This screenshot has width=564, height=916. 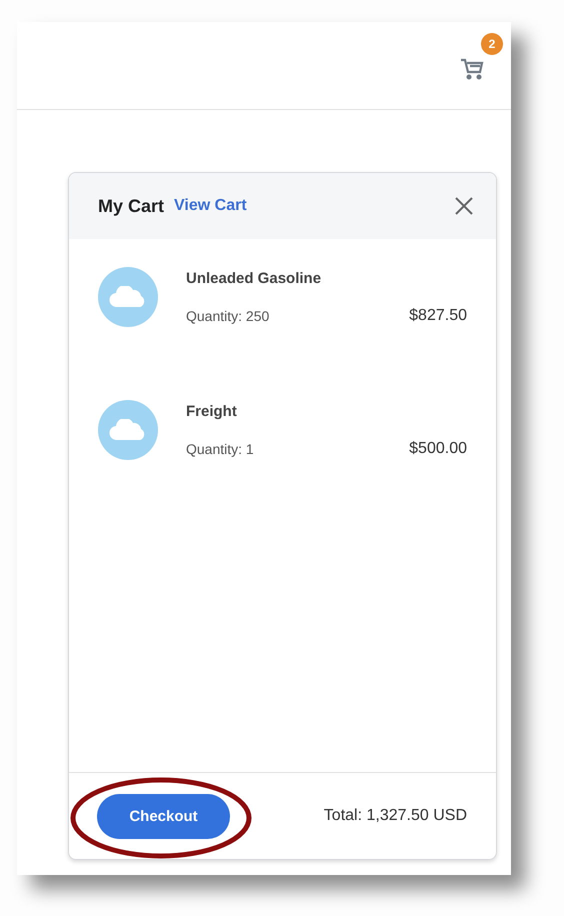 What do you see at coordinates (220, 448) in the screenshot?
I see `product-quantity: Quantity: 1` at bounding box center [220, 448].